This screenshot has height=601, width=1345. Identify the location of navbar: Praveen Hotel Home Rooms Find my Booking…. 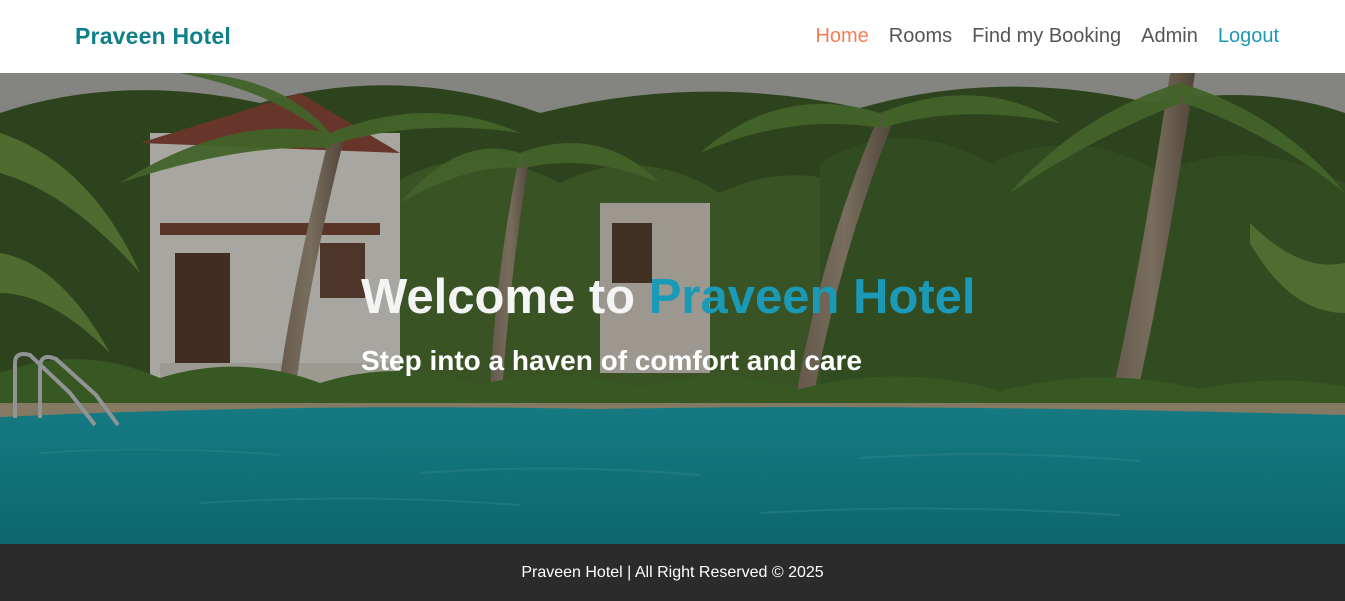
(672, 36).